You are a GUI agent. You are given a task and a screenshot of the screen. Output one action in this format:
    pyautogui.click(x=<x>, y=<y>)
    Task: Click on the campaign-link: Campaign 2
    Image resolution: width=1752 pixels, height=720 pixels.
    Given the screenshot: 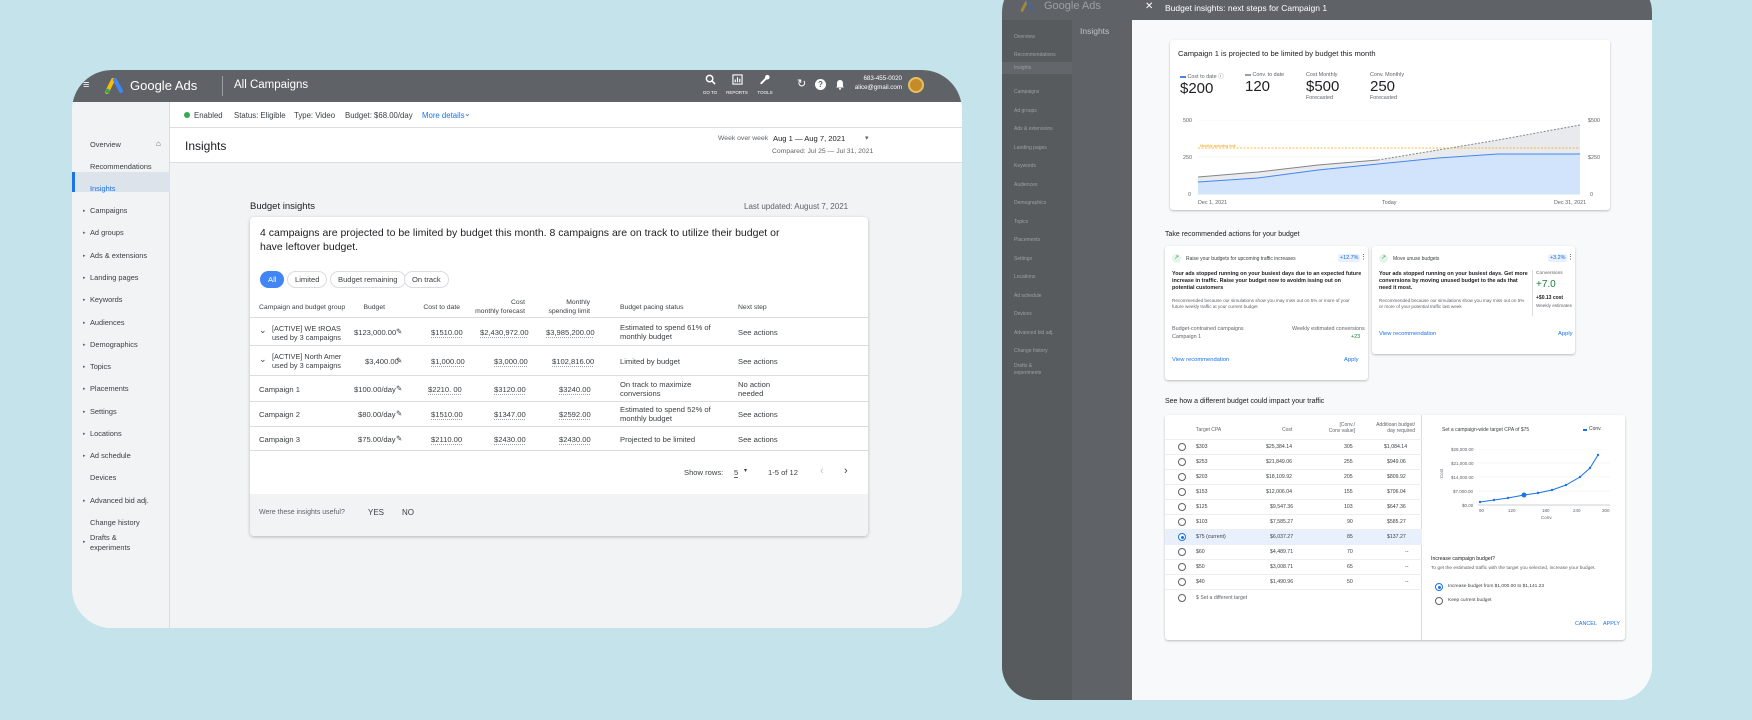 What is the action you would take?
    pyautogui.click(x=279, y=414)
    